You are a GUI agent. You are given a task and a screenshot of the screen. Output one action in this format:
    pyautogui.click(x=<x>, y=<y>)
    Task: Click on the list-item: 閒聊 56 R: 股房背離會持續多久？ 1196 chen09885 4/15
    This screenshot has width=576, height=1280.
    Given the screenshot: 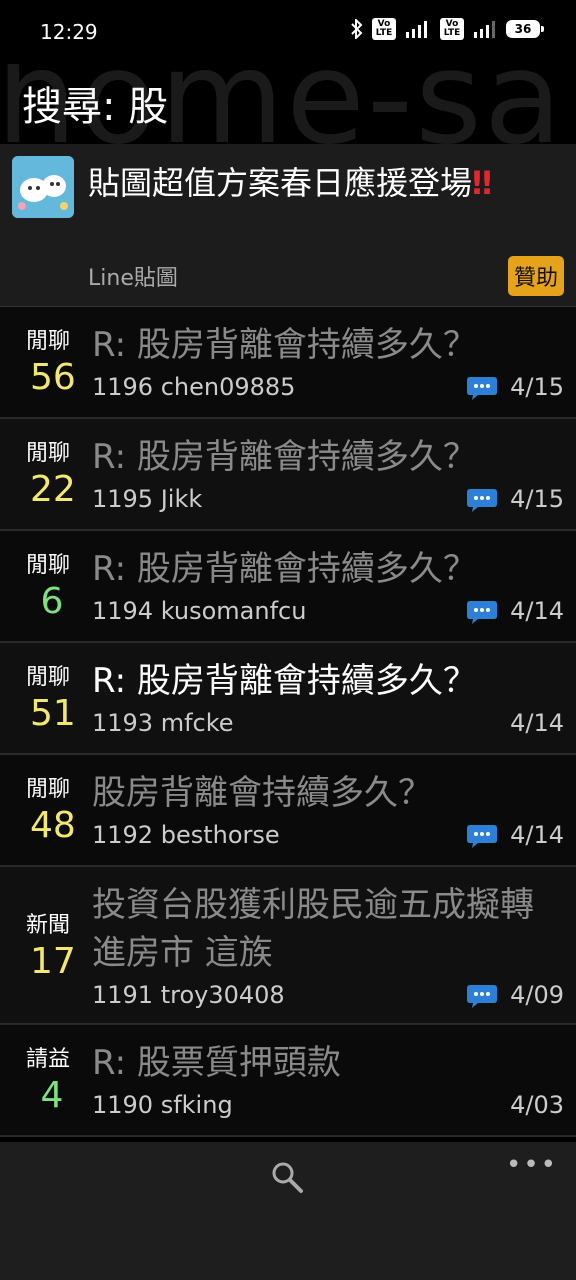 What is the action you would take?
    pyautogui.click(x=288, y=363)
    